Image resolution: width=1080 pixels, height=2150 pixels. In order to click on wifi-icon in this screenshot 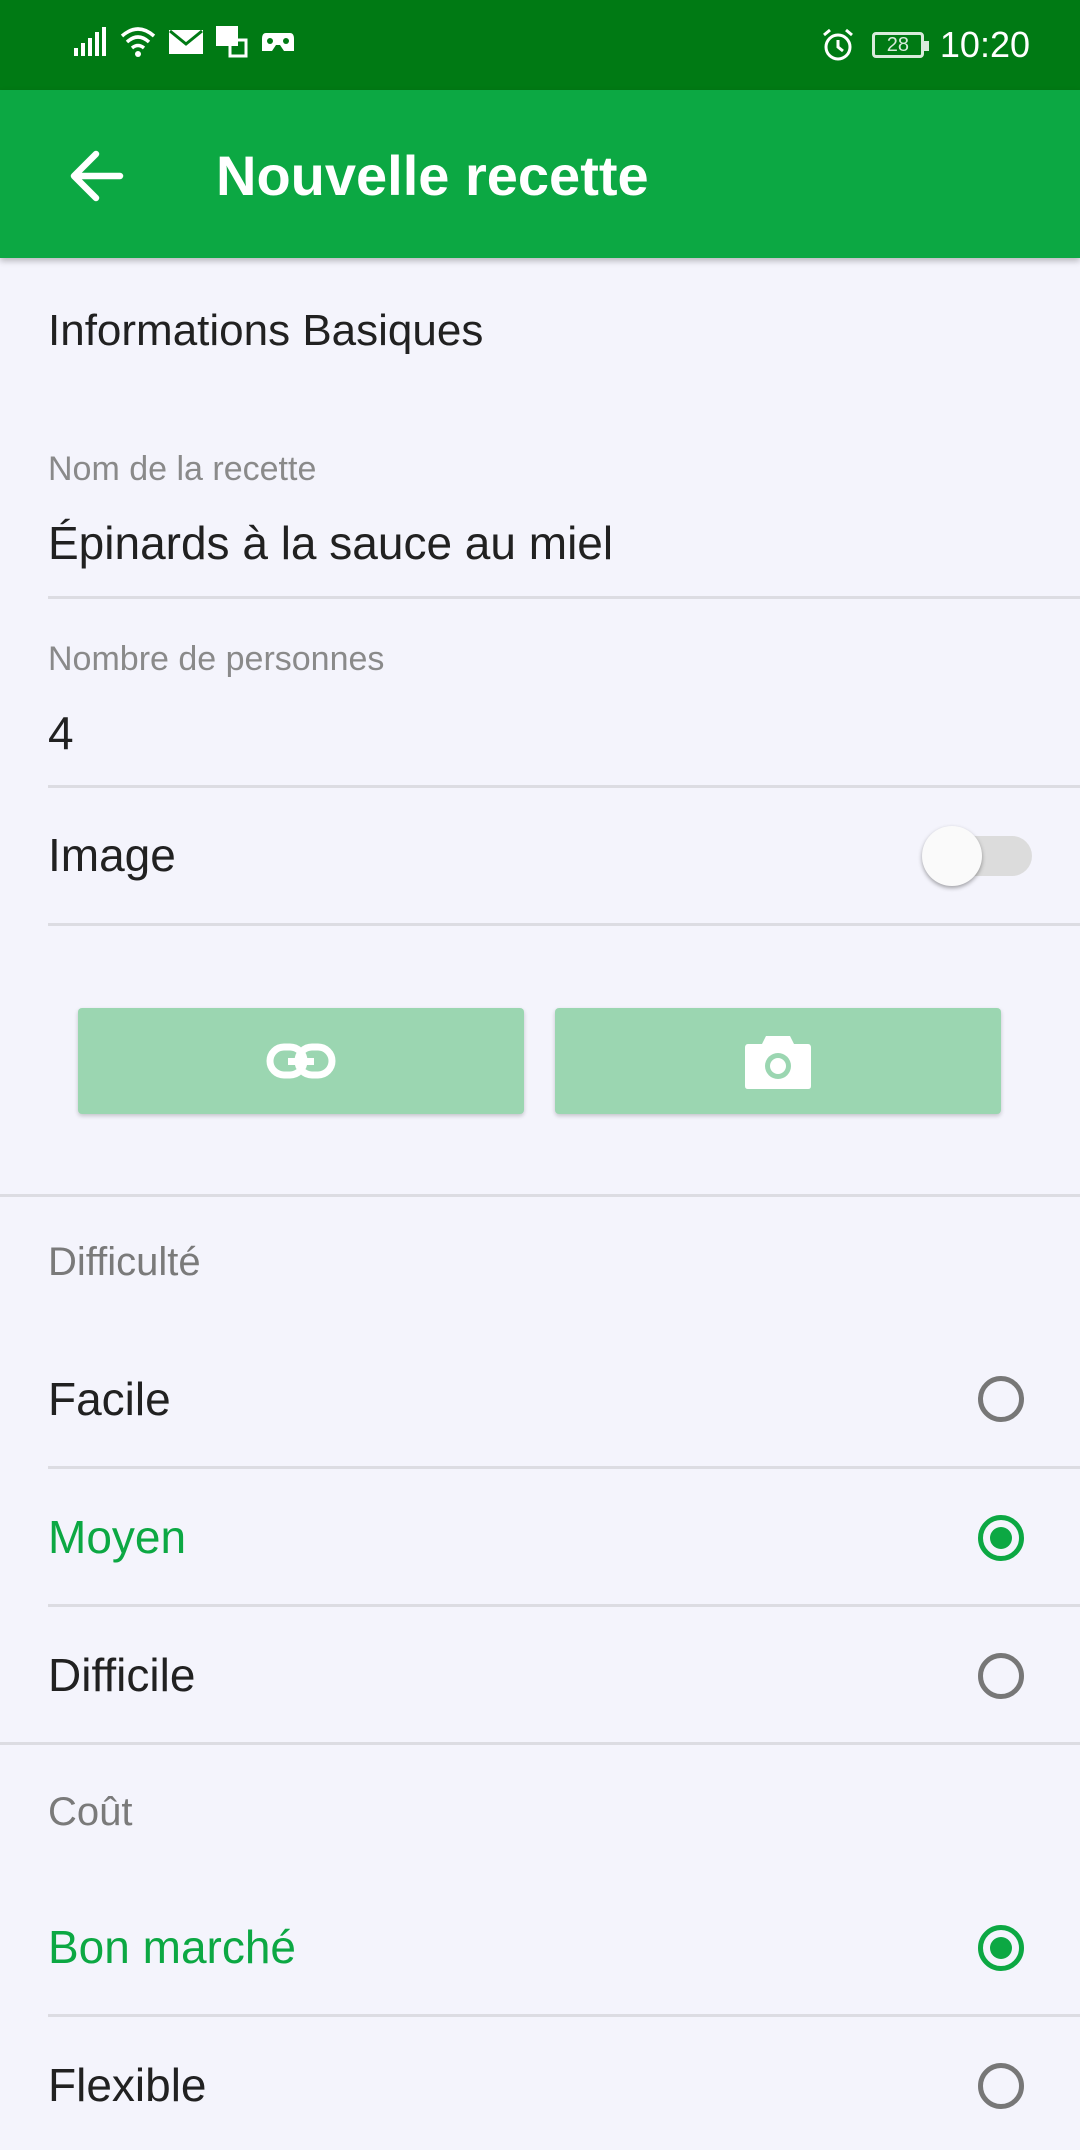, I will do `click(138, 42)`.